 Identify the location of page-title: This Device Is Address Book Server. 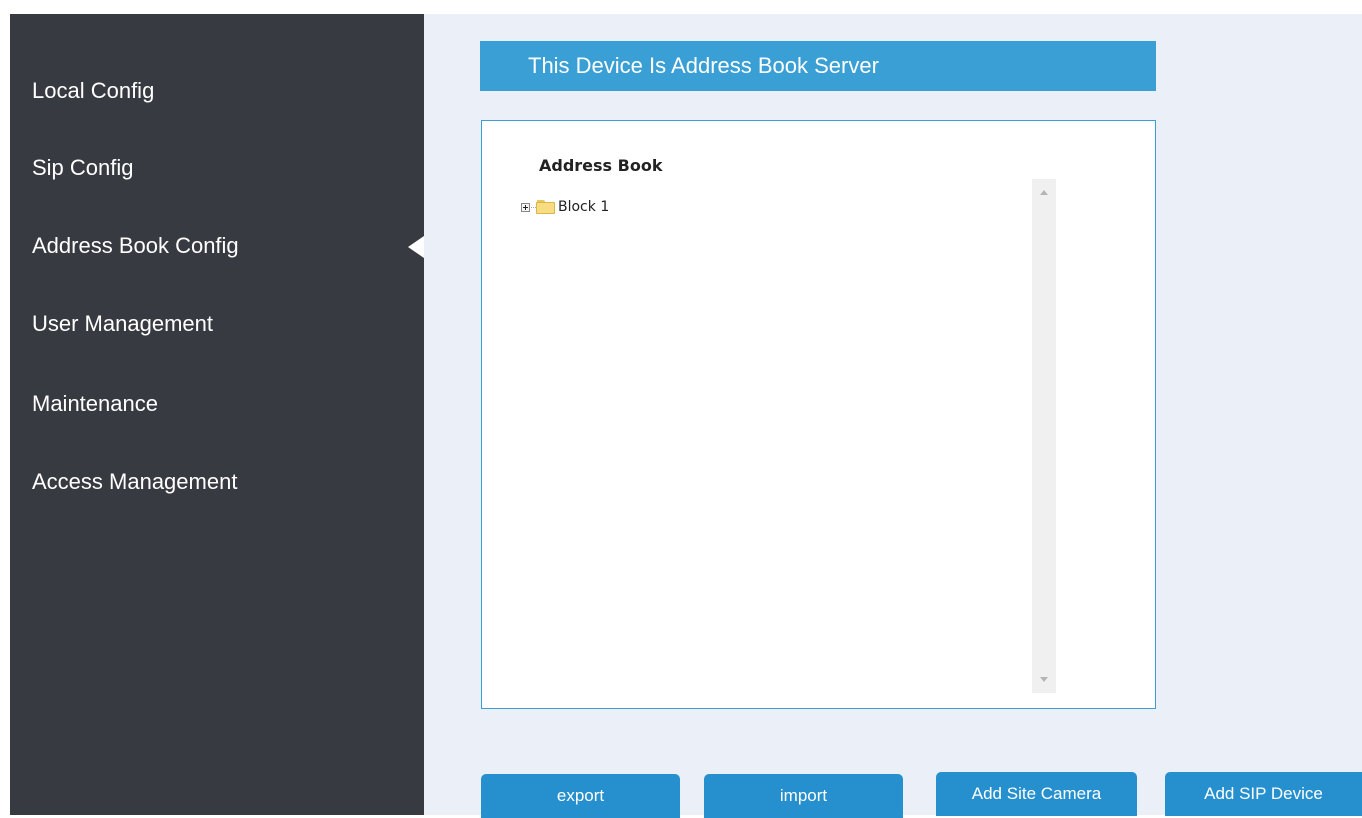
(703, 65).